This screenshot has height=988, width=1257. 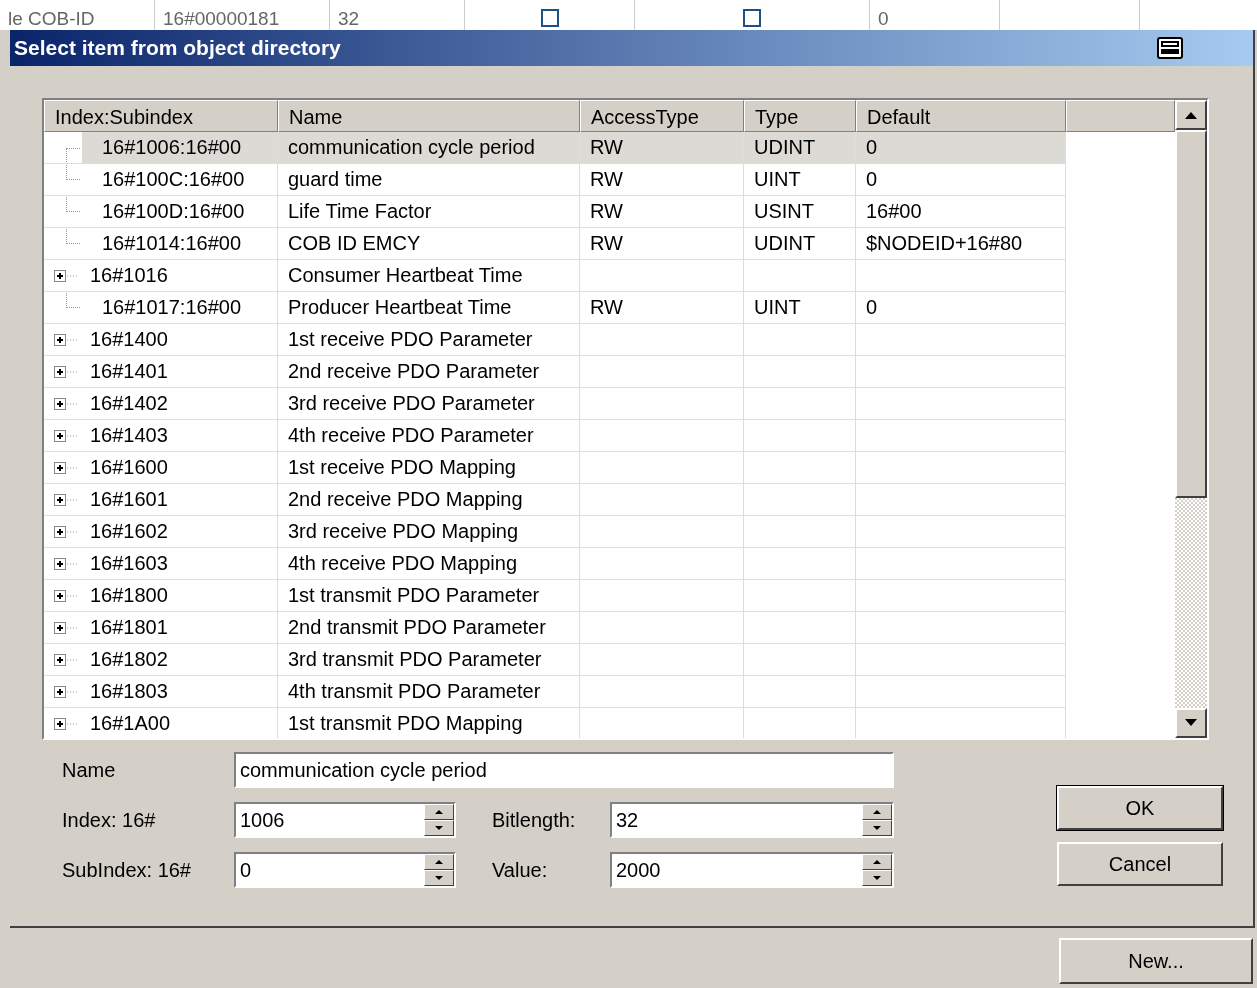 What do you see at coordinates (961, 116) in the screenshot?
I see `column-header: Default` at bounding box center [961, 116].